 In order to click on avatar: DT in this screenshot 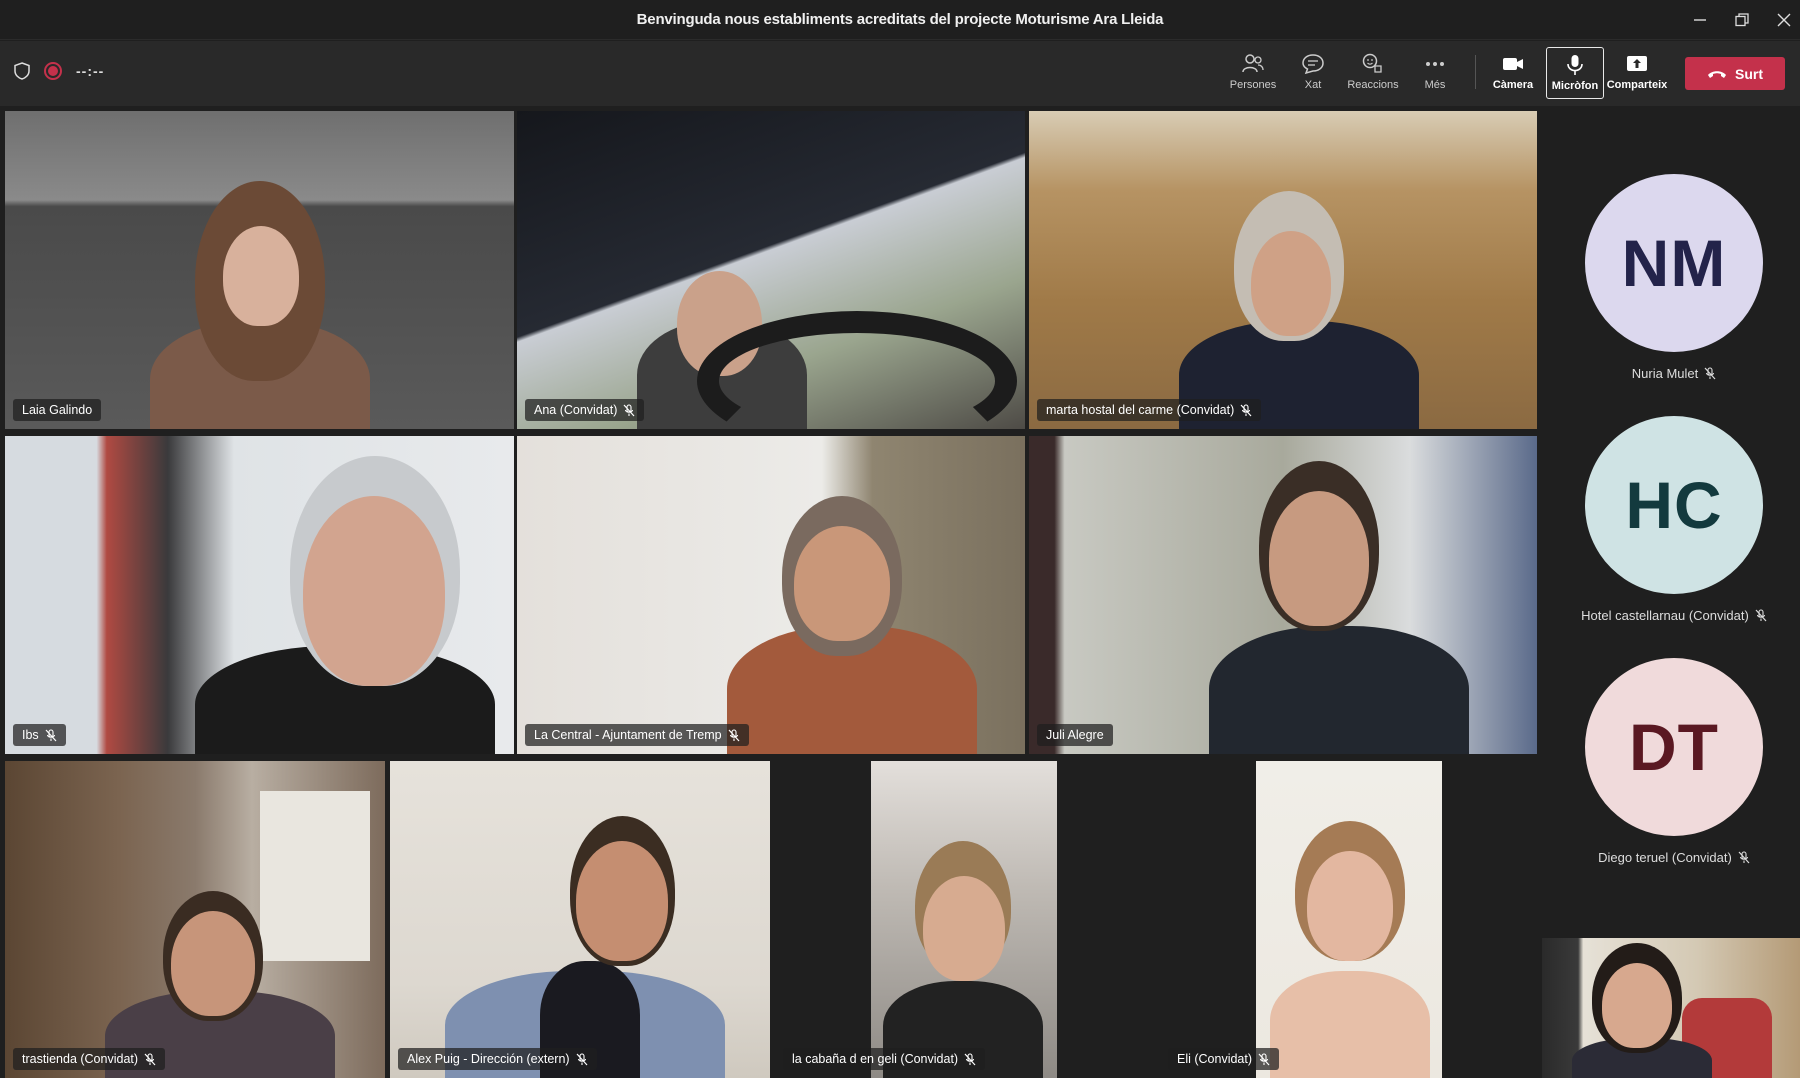, I will do `click(1674, 747)`.